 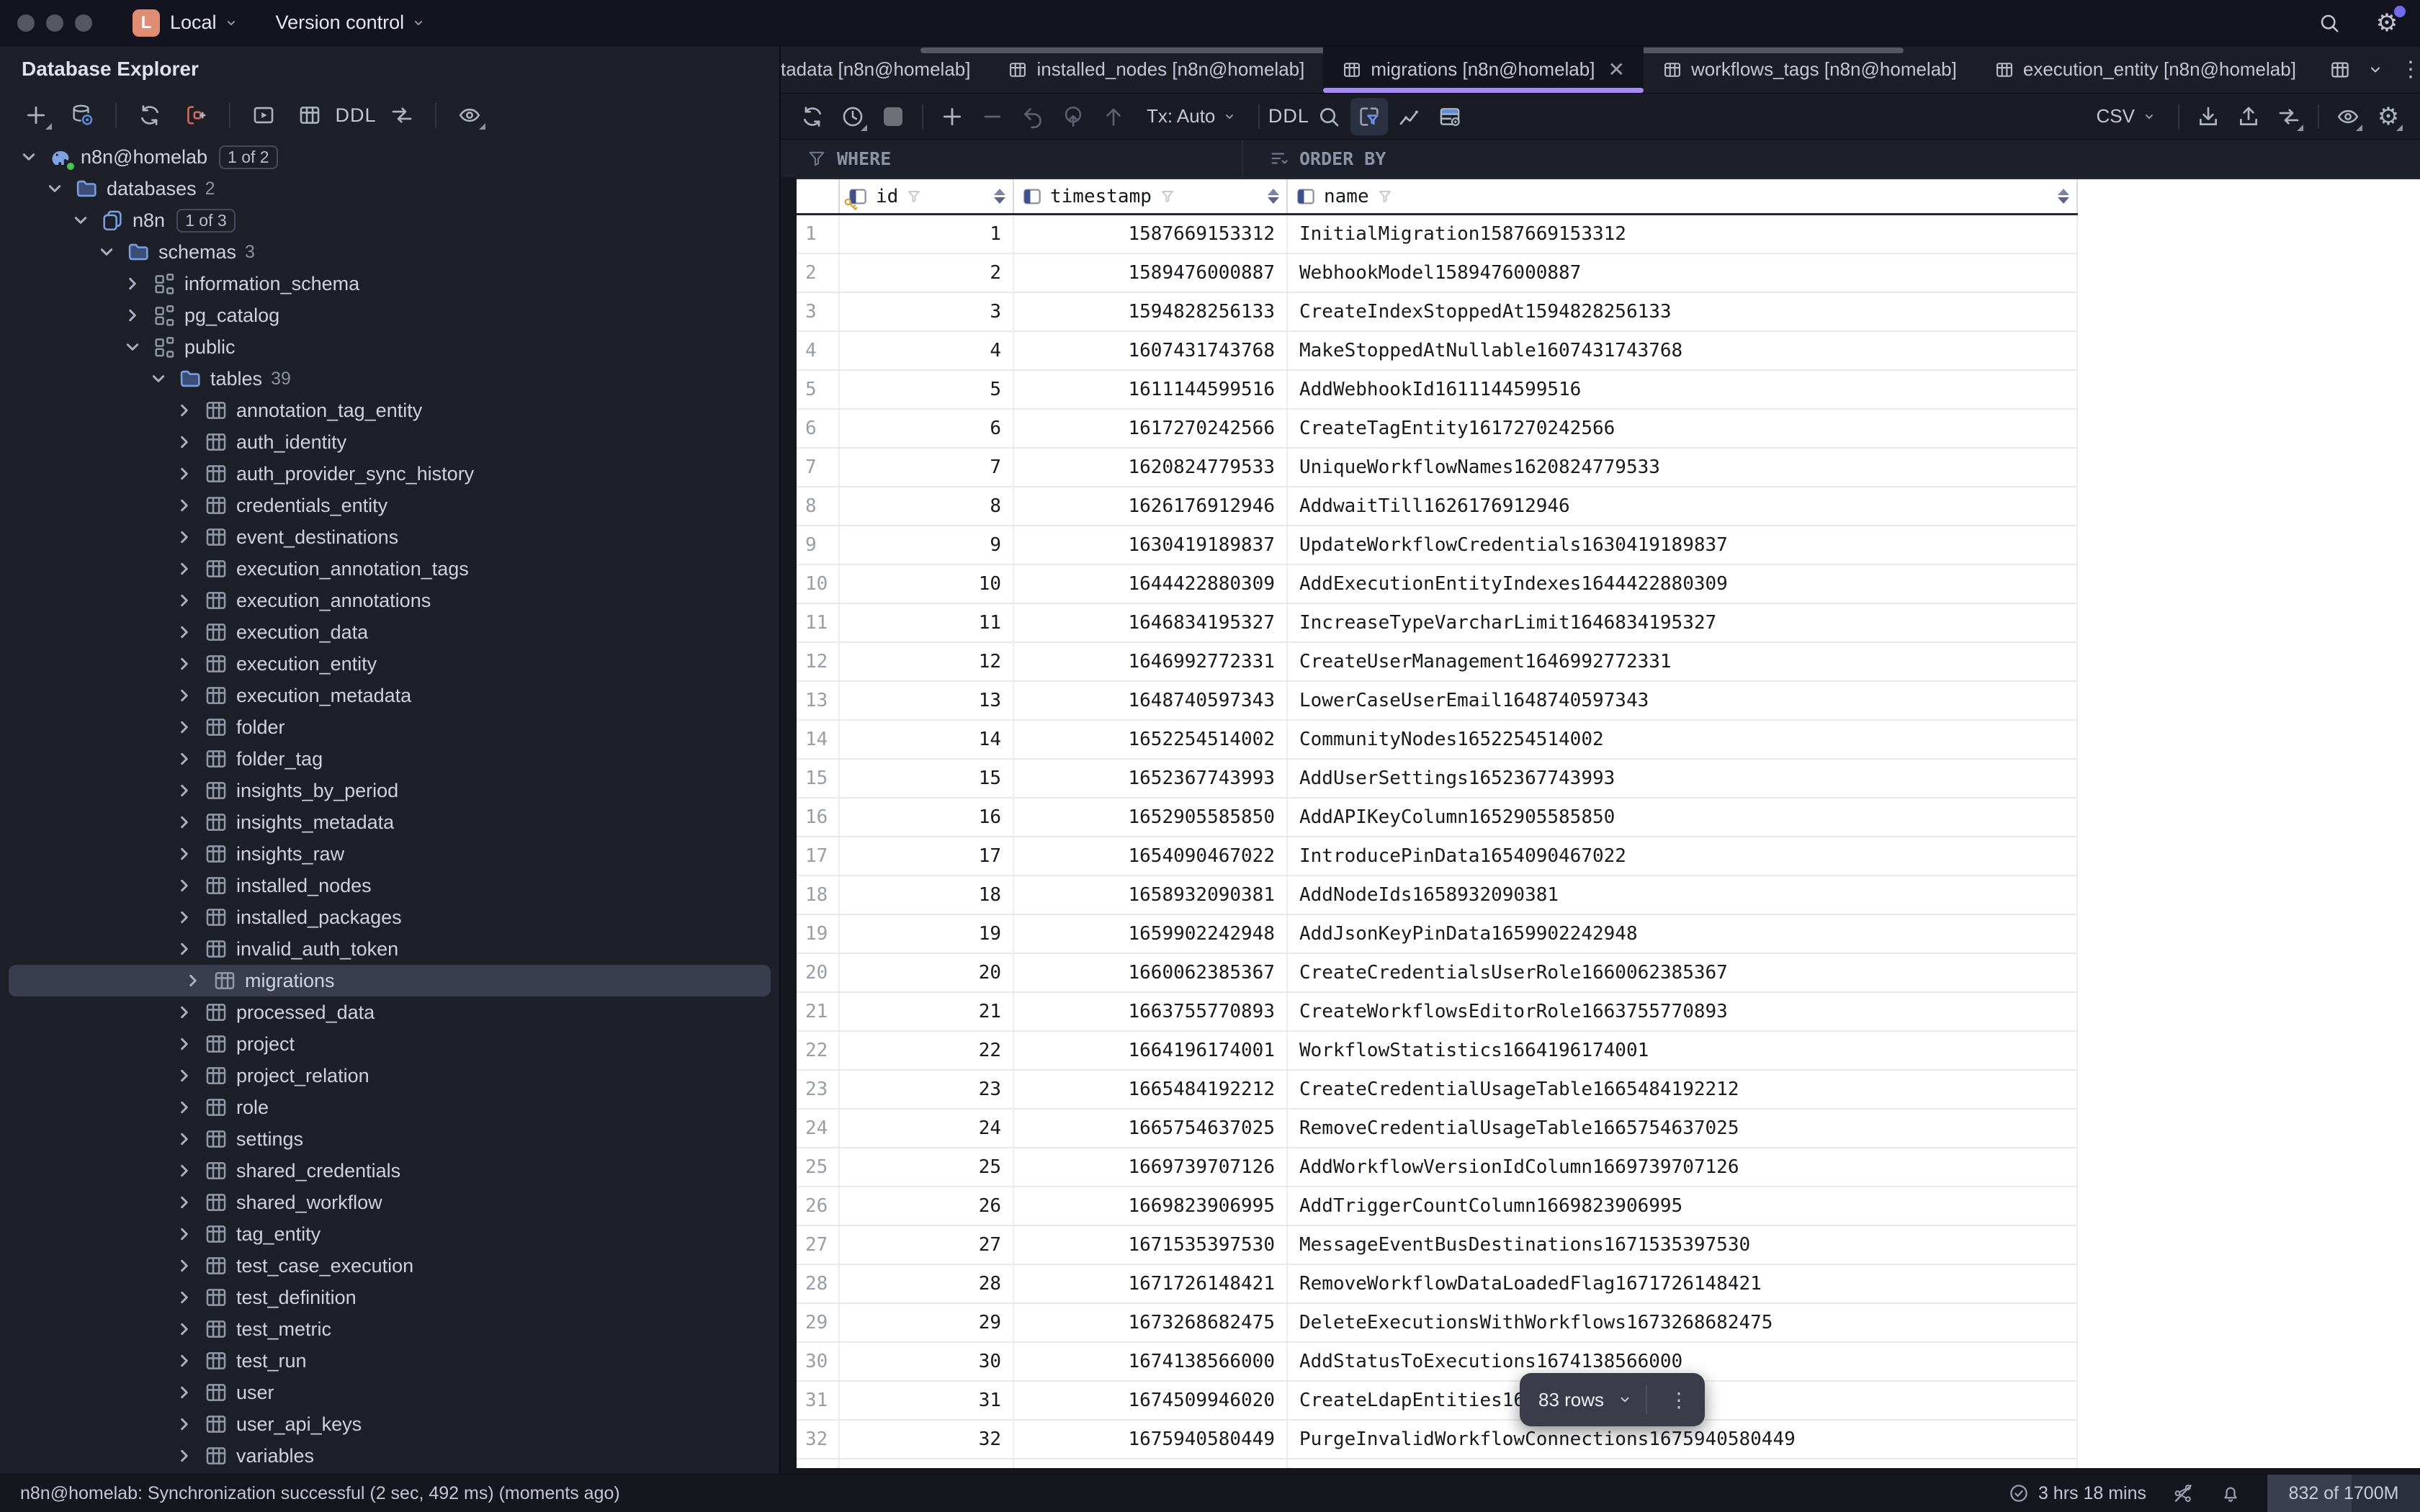 I want to click on cell-timestamp: 1594828256133, so click(x=1151, y=311).